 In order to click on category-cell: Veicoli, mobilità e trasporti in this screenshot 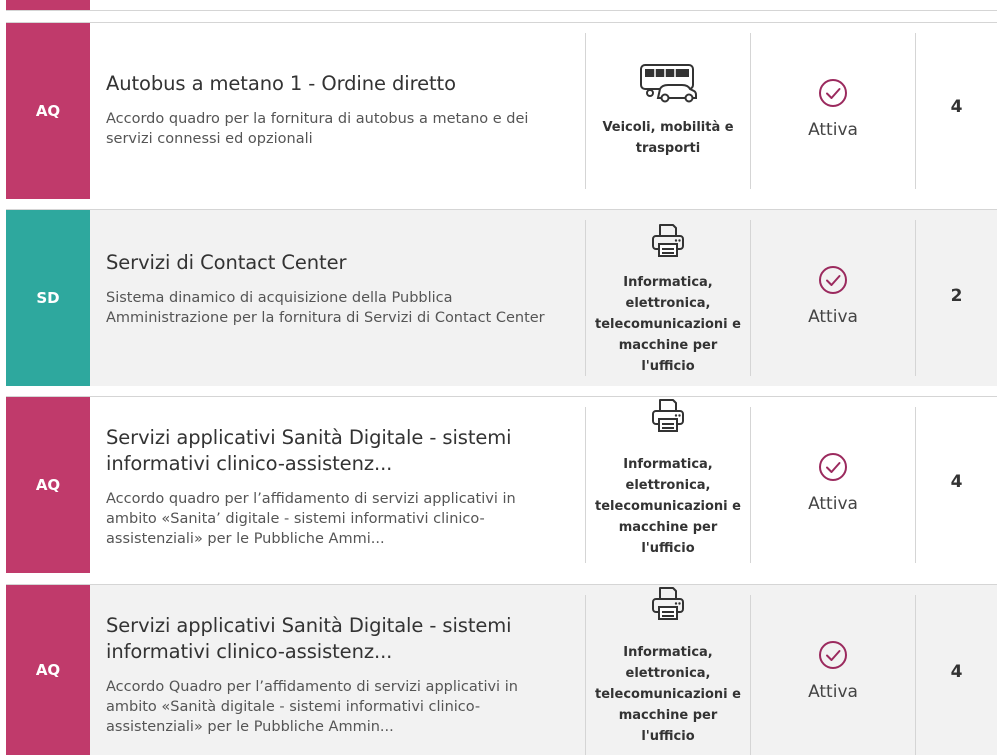, I will do `click(668, 111)`.